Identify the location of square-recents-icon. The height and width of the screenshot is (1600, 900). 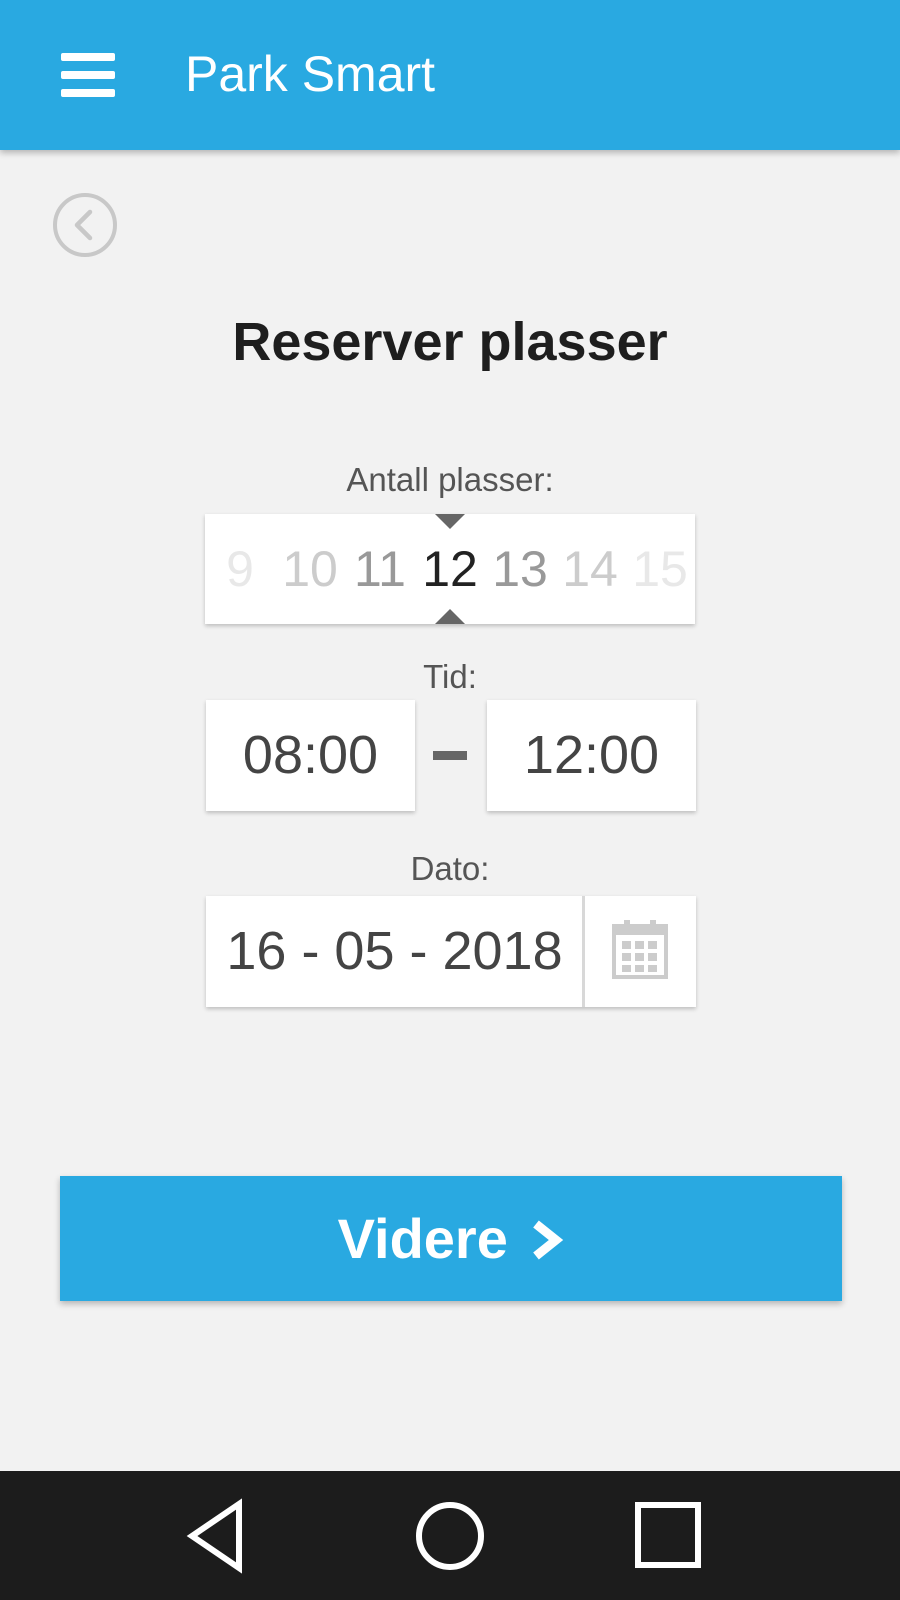
(668, 1535).